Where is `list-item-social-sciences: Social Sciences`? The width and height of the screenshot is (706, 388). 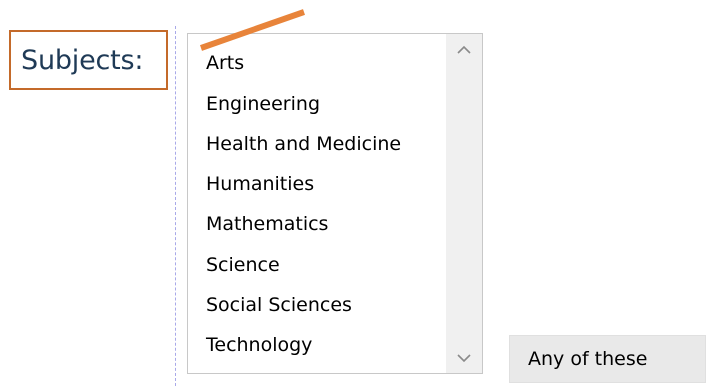 list-item-social-sciences: Social Sciences is located at coordinates (279, 305).